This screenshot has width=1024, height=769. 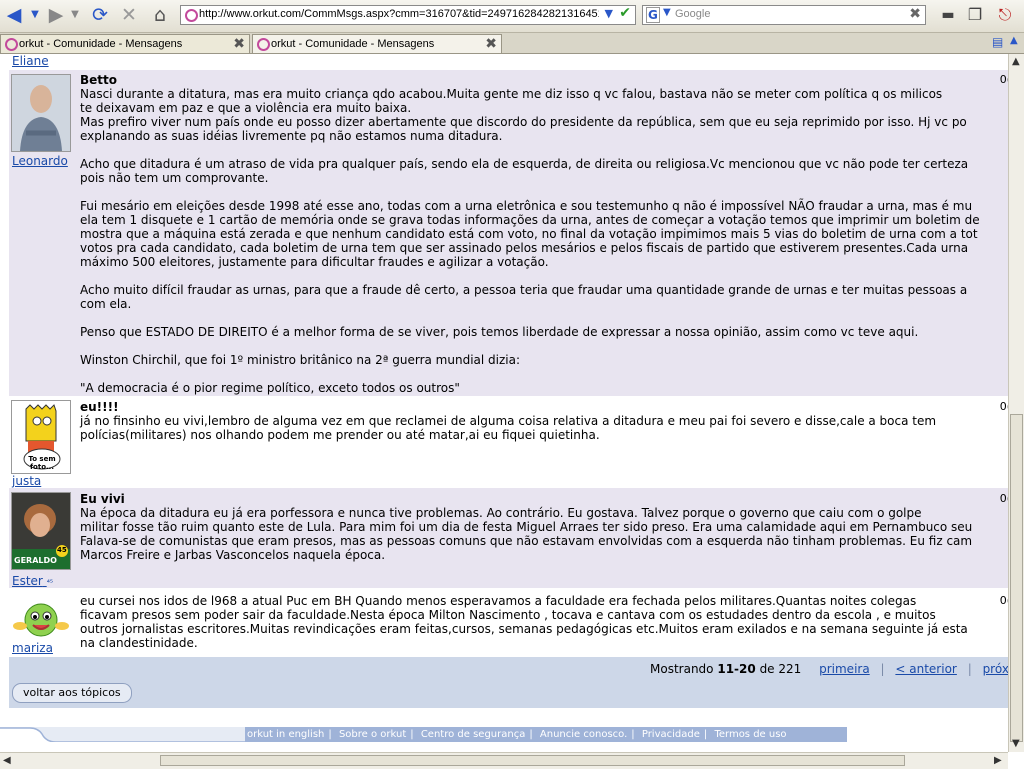 I want to click on author-link: Ester ⁴⁵, so click(x=32, y=581).